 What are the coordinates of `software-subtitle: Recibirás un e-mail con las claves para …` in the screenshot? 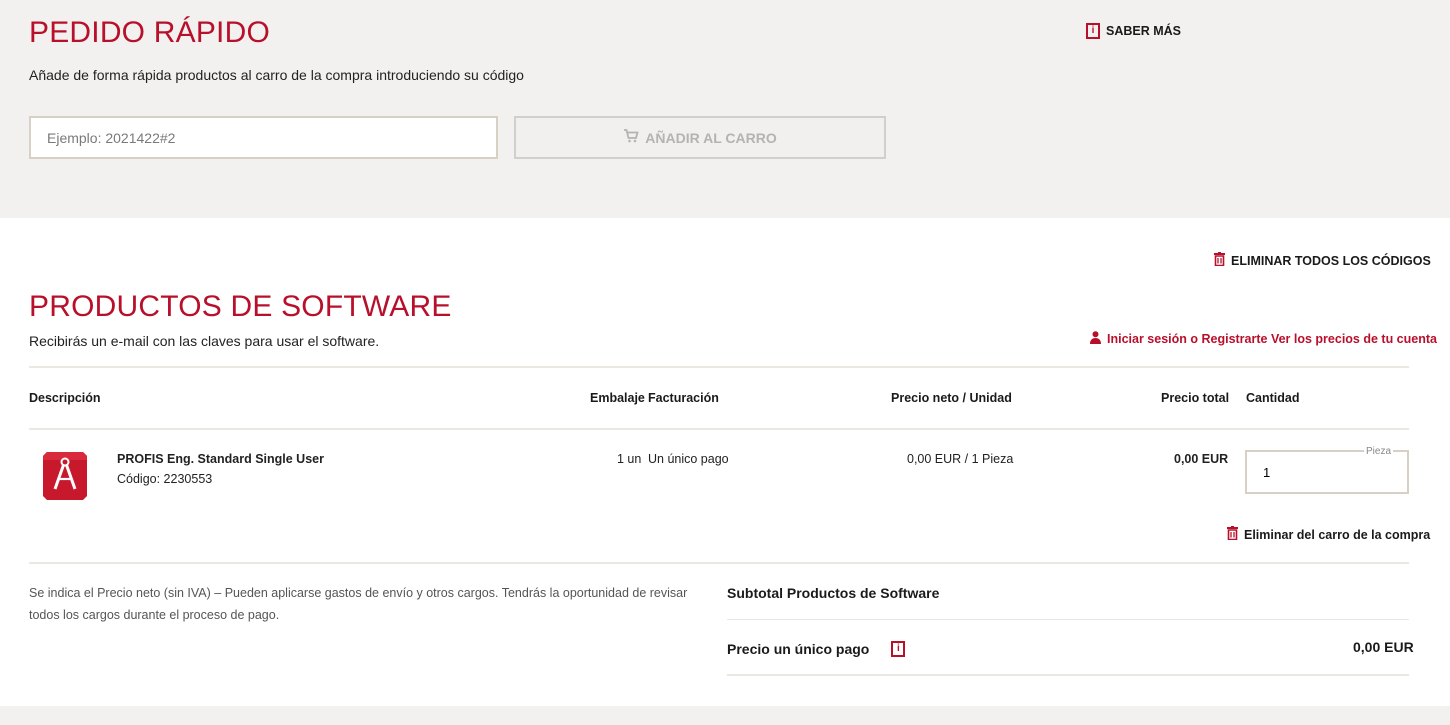 It's located at (204, 341).